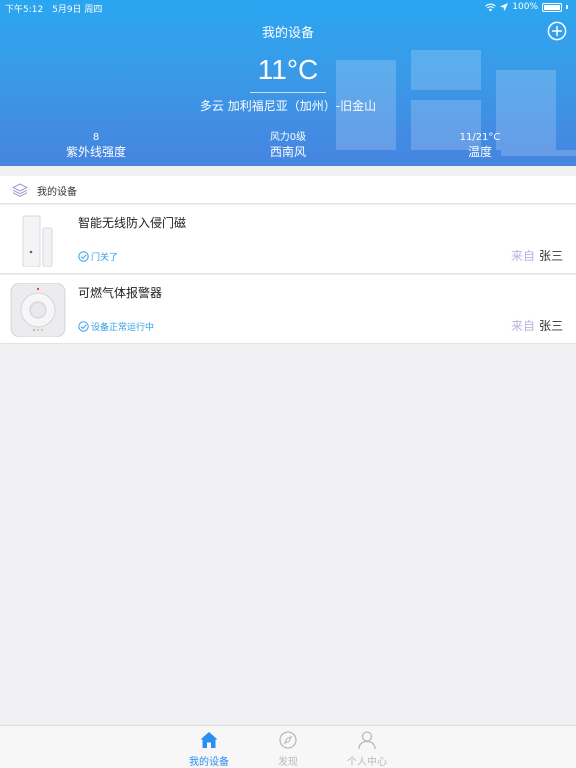 This screenshot has height=768, width=576. I want to click on weather-location: 多云 加利福尼亚（加州）-旧金山, so click(288, 106).